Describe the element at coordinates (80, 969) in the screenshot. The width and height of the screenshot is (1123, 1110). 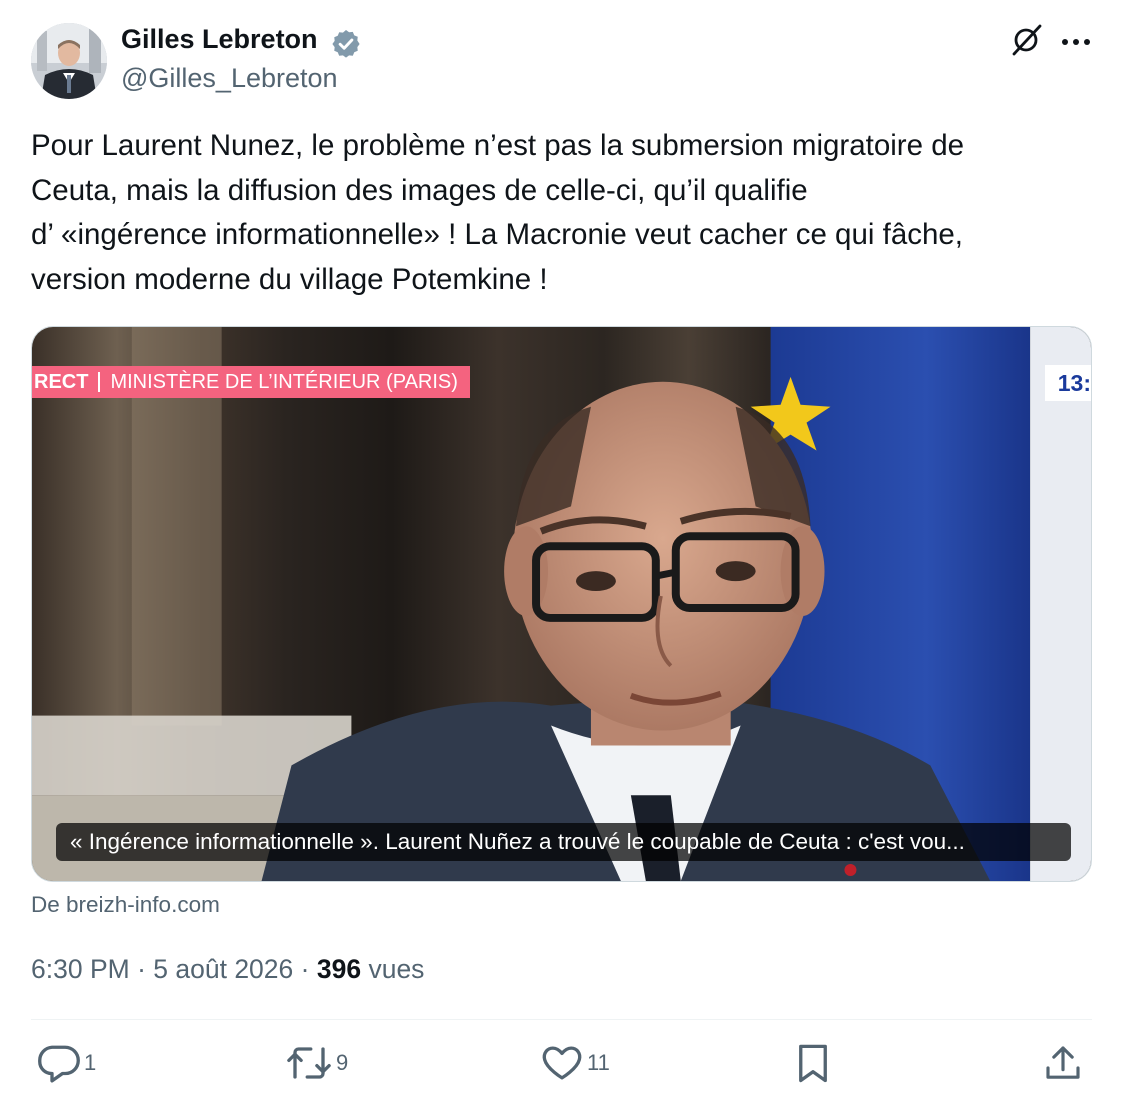
I see `tweet-time: 6:30 PM` at that location.